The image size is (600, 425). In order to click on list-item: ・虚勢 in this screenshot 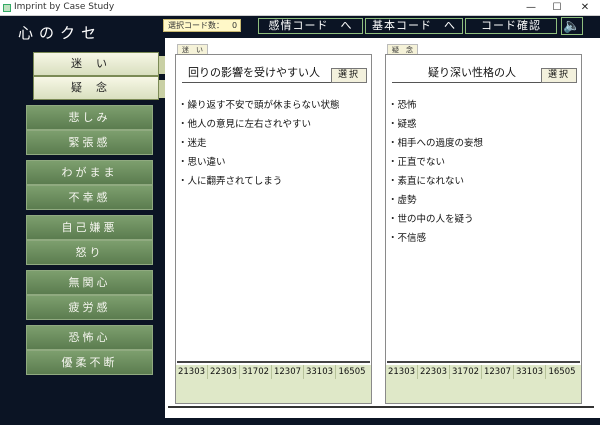, I will do `click(402, 200)`.